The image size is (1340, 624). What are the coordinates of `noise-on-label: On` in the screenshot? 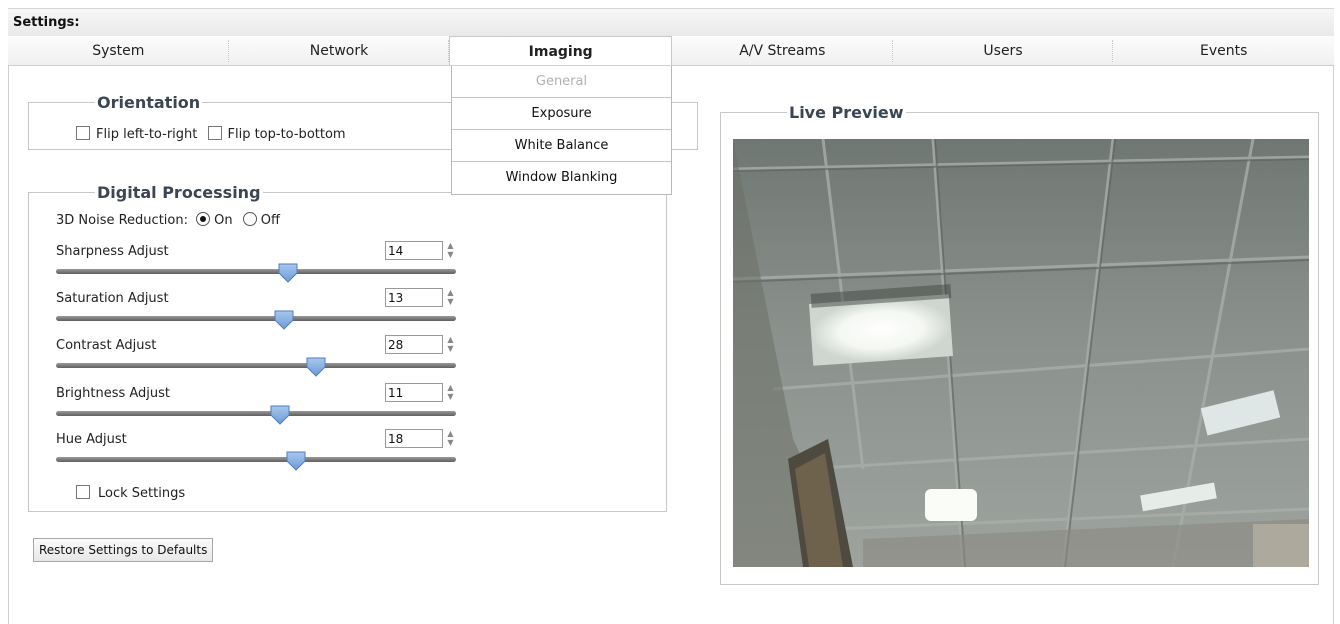 It's located at (223, 220).